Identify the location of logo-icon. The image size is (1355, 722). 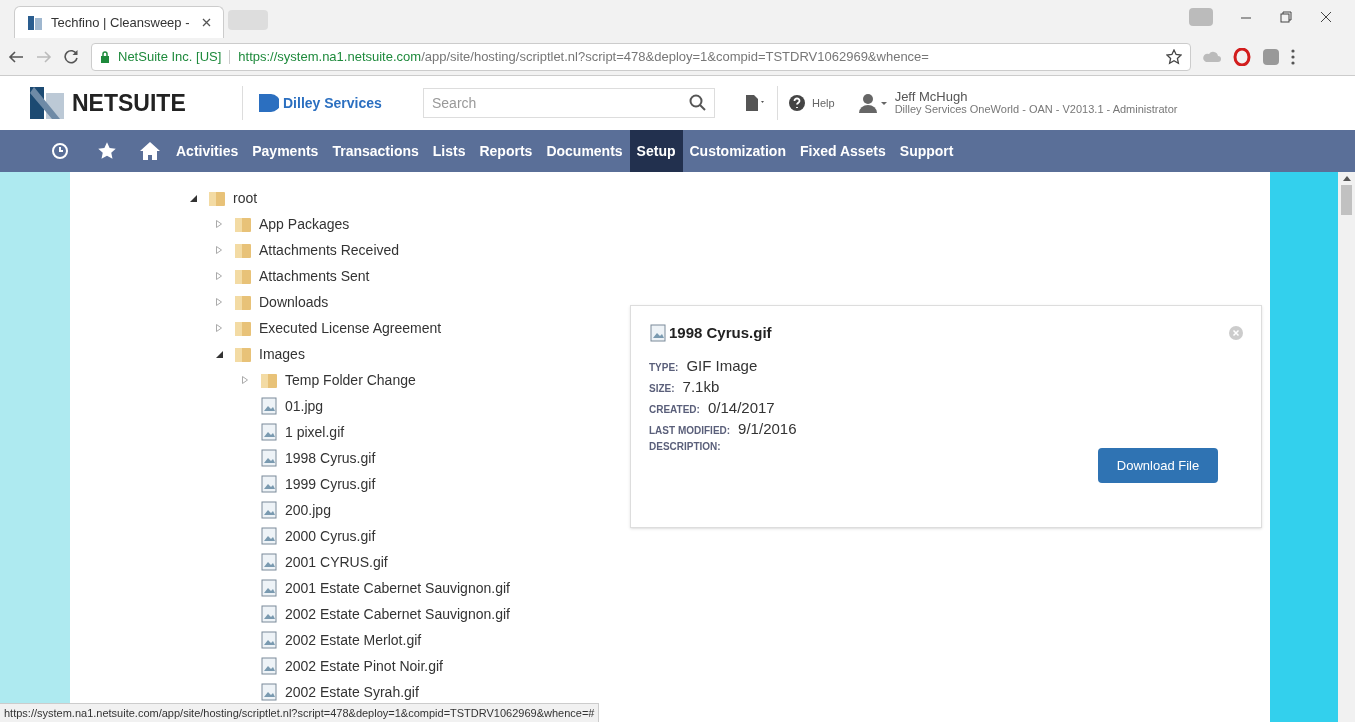
(35, 22).